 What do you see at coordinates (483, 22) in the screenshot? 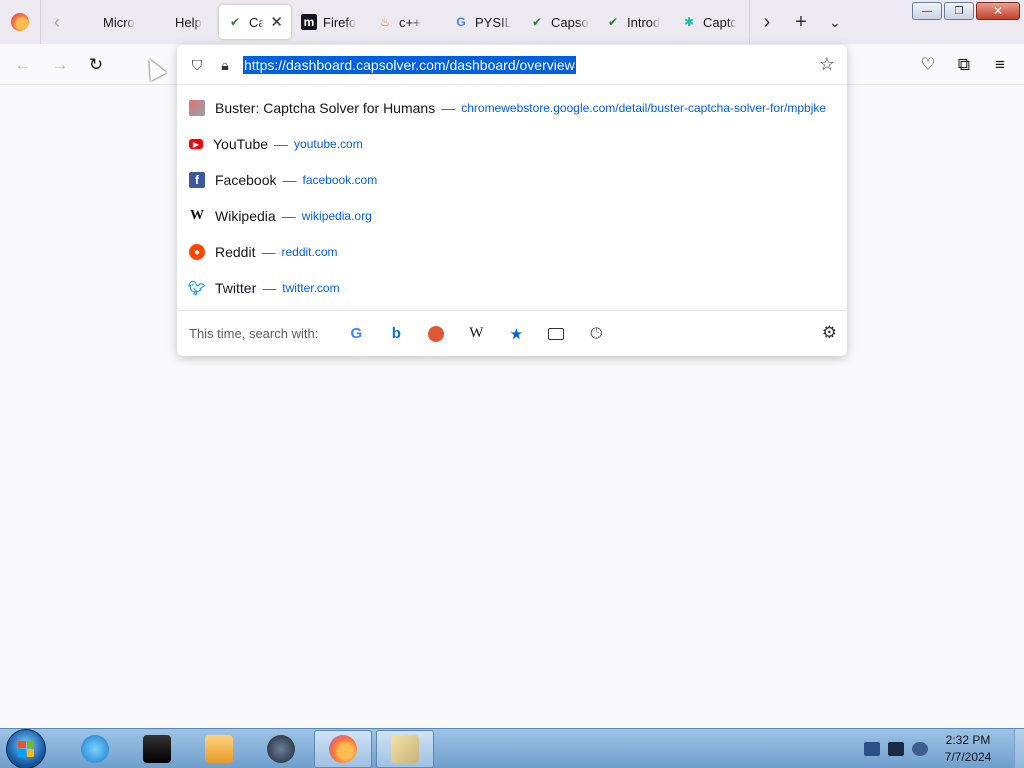
I see `tab-pysil: G PYSIL` at bounding box center [483, 22].